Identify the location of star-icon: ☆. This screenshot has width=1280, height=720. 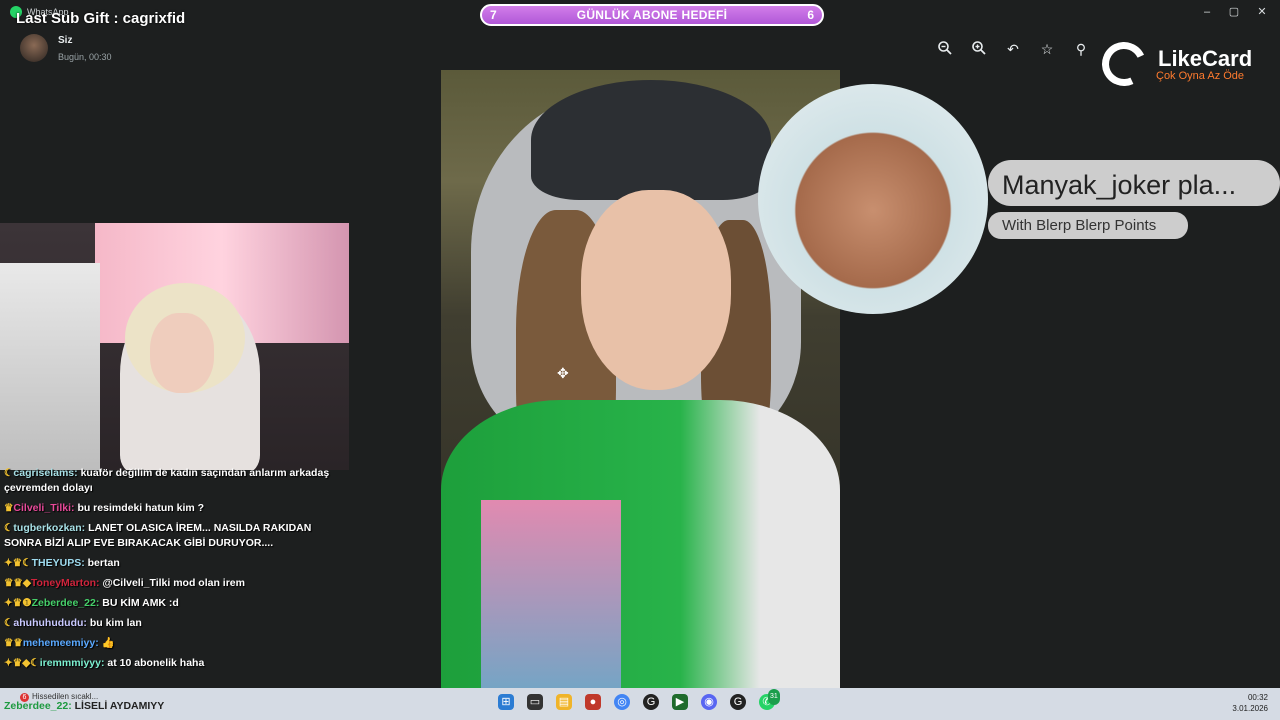
(1047, 49).